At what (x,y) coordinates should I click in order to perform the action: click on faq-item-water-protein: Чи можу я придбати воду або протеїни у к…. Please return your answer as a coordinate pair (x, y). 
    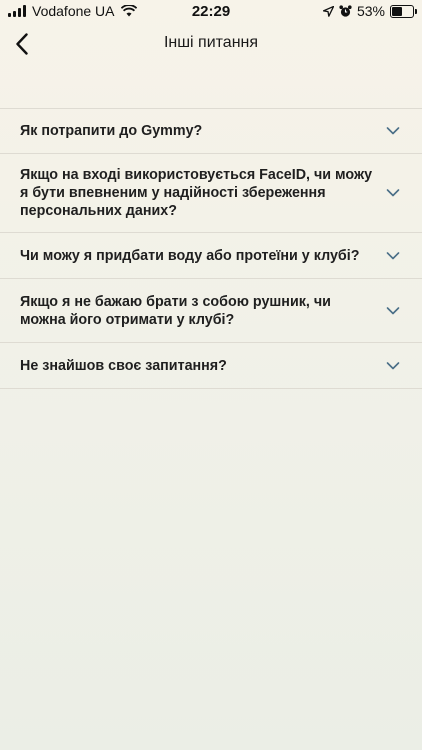
    Looking at the image, I should click on (211, 255).